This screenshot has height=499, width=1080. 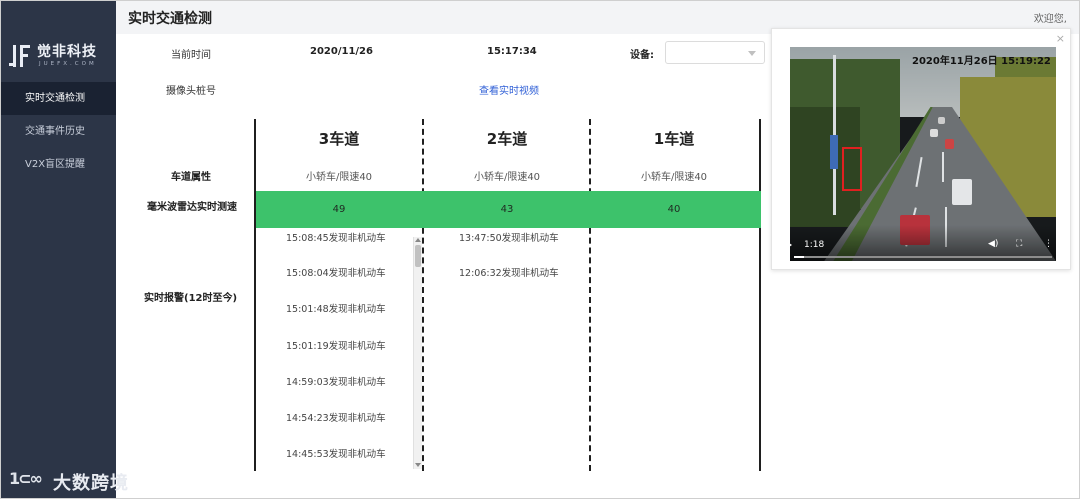 What do you see at coordinates (192, 207) in the screenshot?
I see `radar-speed-label: 毫米波雷达实时测速` at bounding box center [192, 207].